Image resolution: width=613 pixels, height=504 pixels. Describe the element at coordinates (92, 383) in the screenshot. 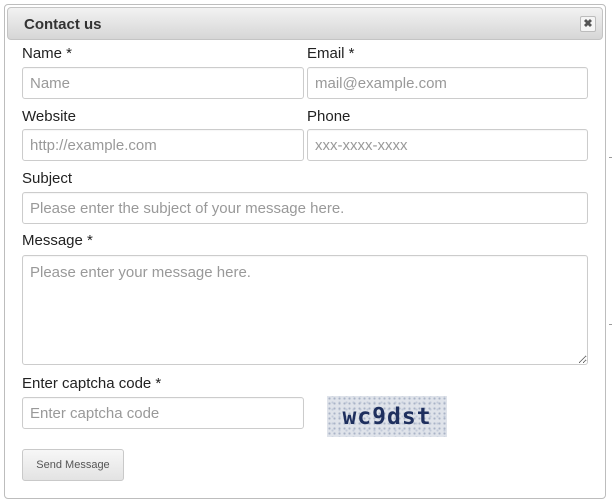

I see `captcha-label: Enter captcha code *` at that location.